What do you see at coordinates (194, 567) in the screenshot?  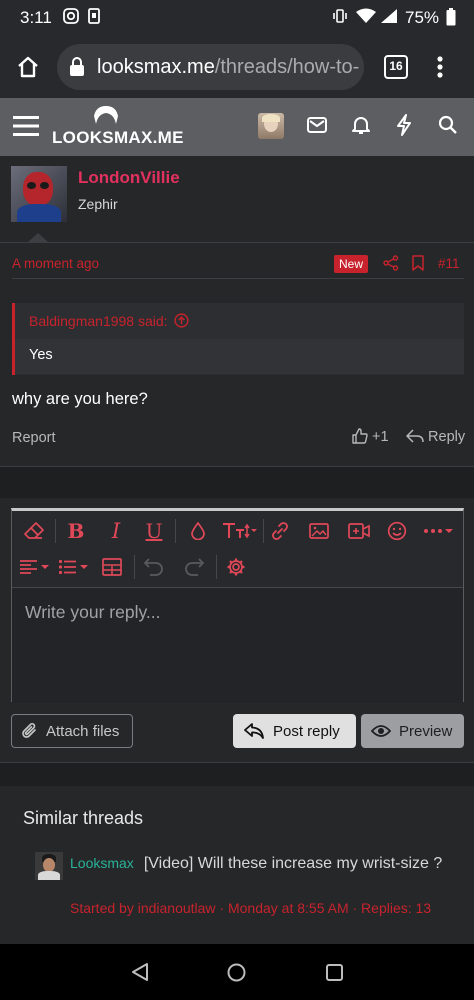 I see `redo-icon` at bounding box center [194, 567].